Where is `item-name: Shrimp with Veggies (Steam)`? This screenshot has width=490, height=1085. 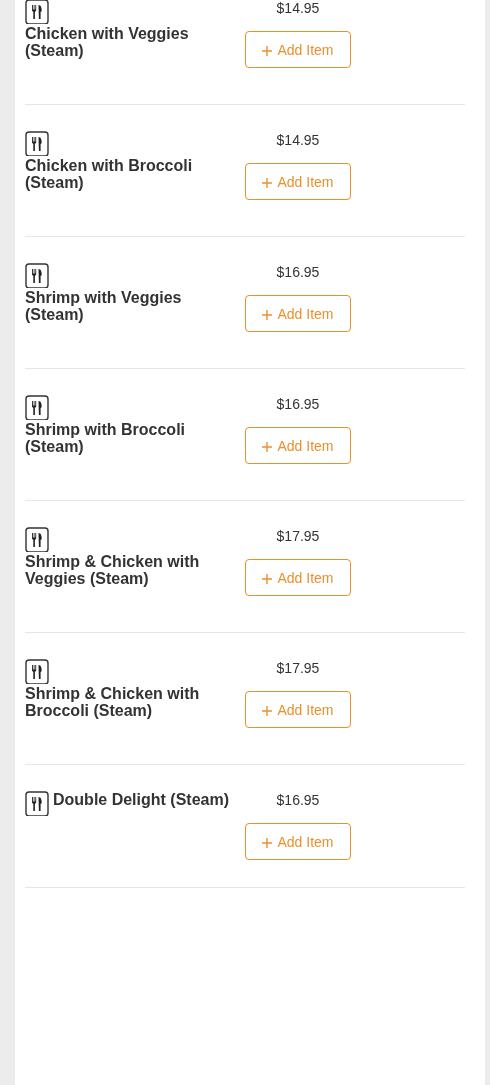
item-name: Shrimp with Veggies (Steam) is located at coordinates (104, 306).